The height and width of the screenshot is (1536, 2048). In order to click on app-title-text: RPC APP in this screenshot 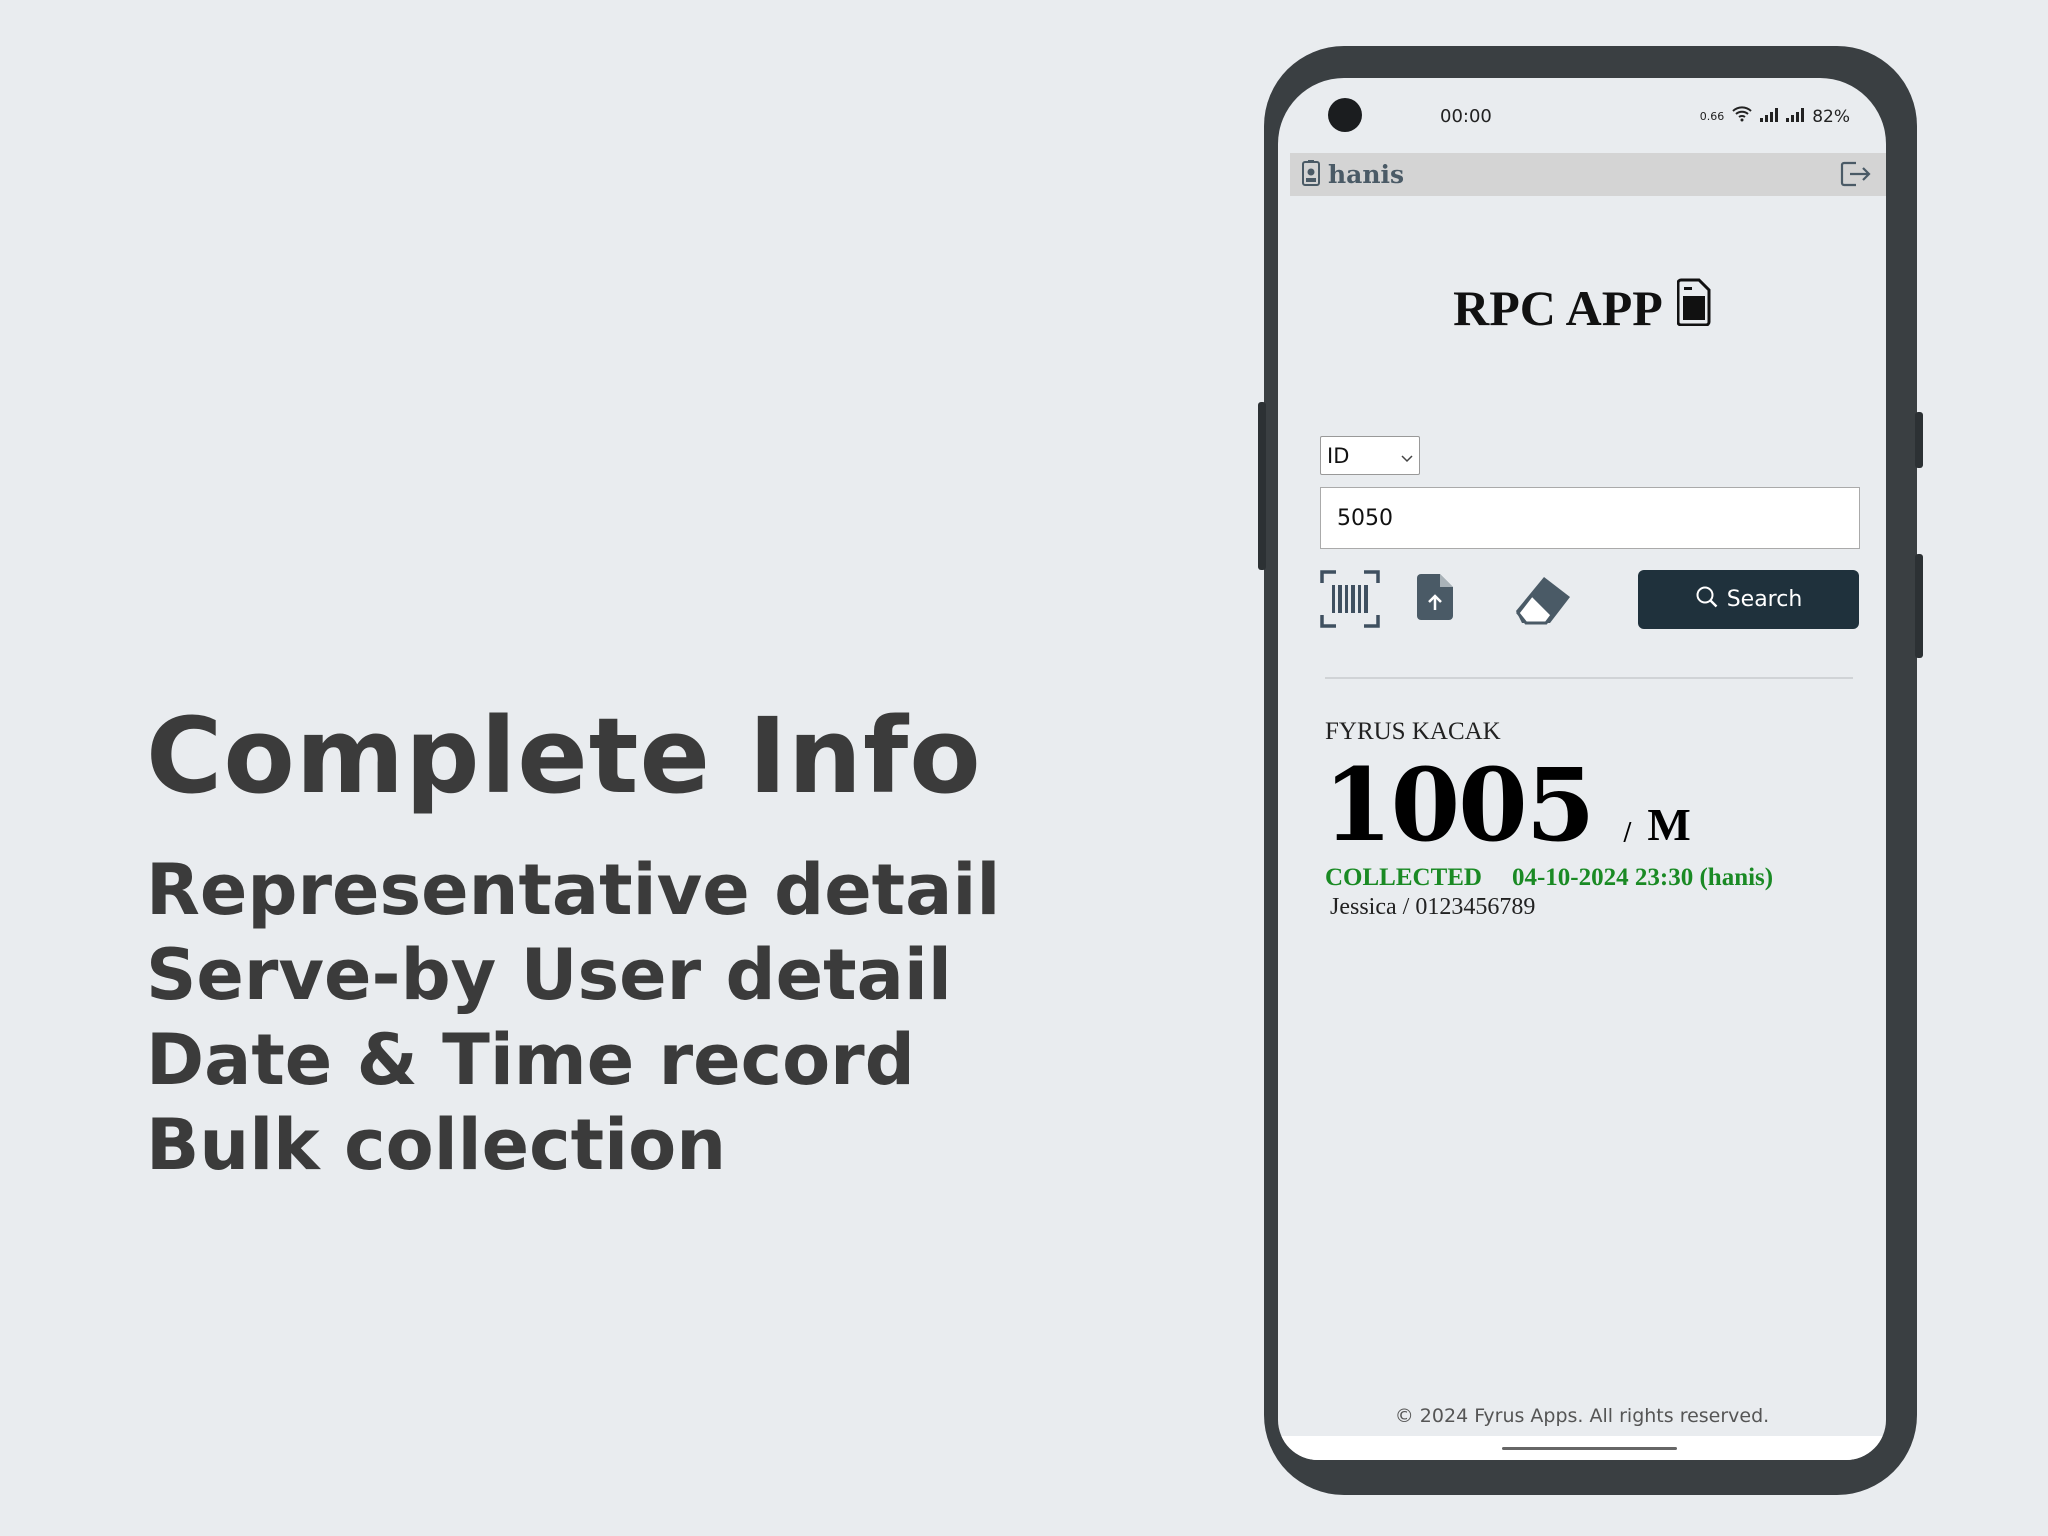, I will do `click(1558, 308)`.